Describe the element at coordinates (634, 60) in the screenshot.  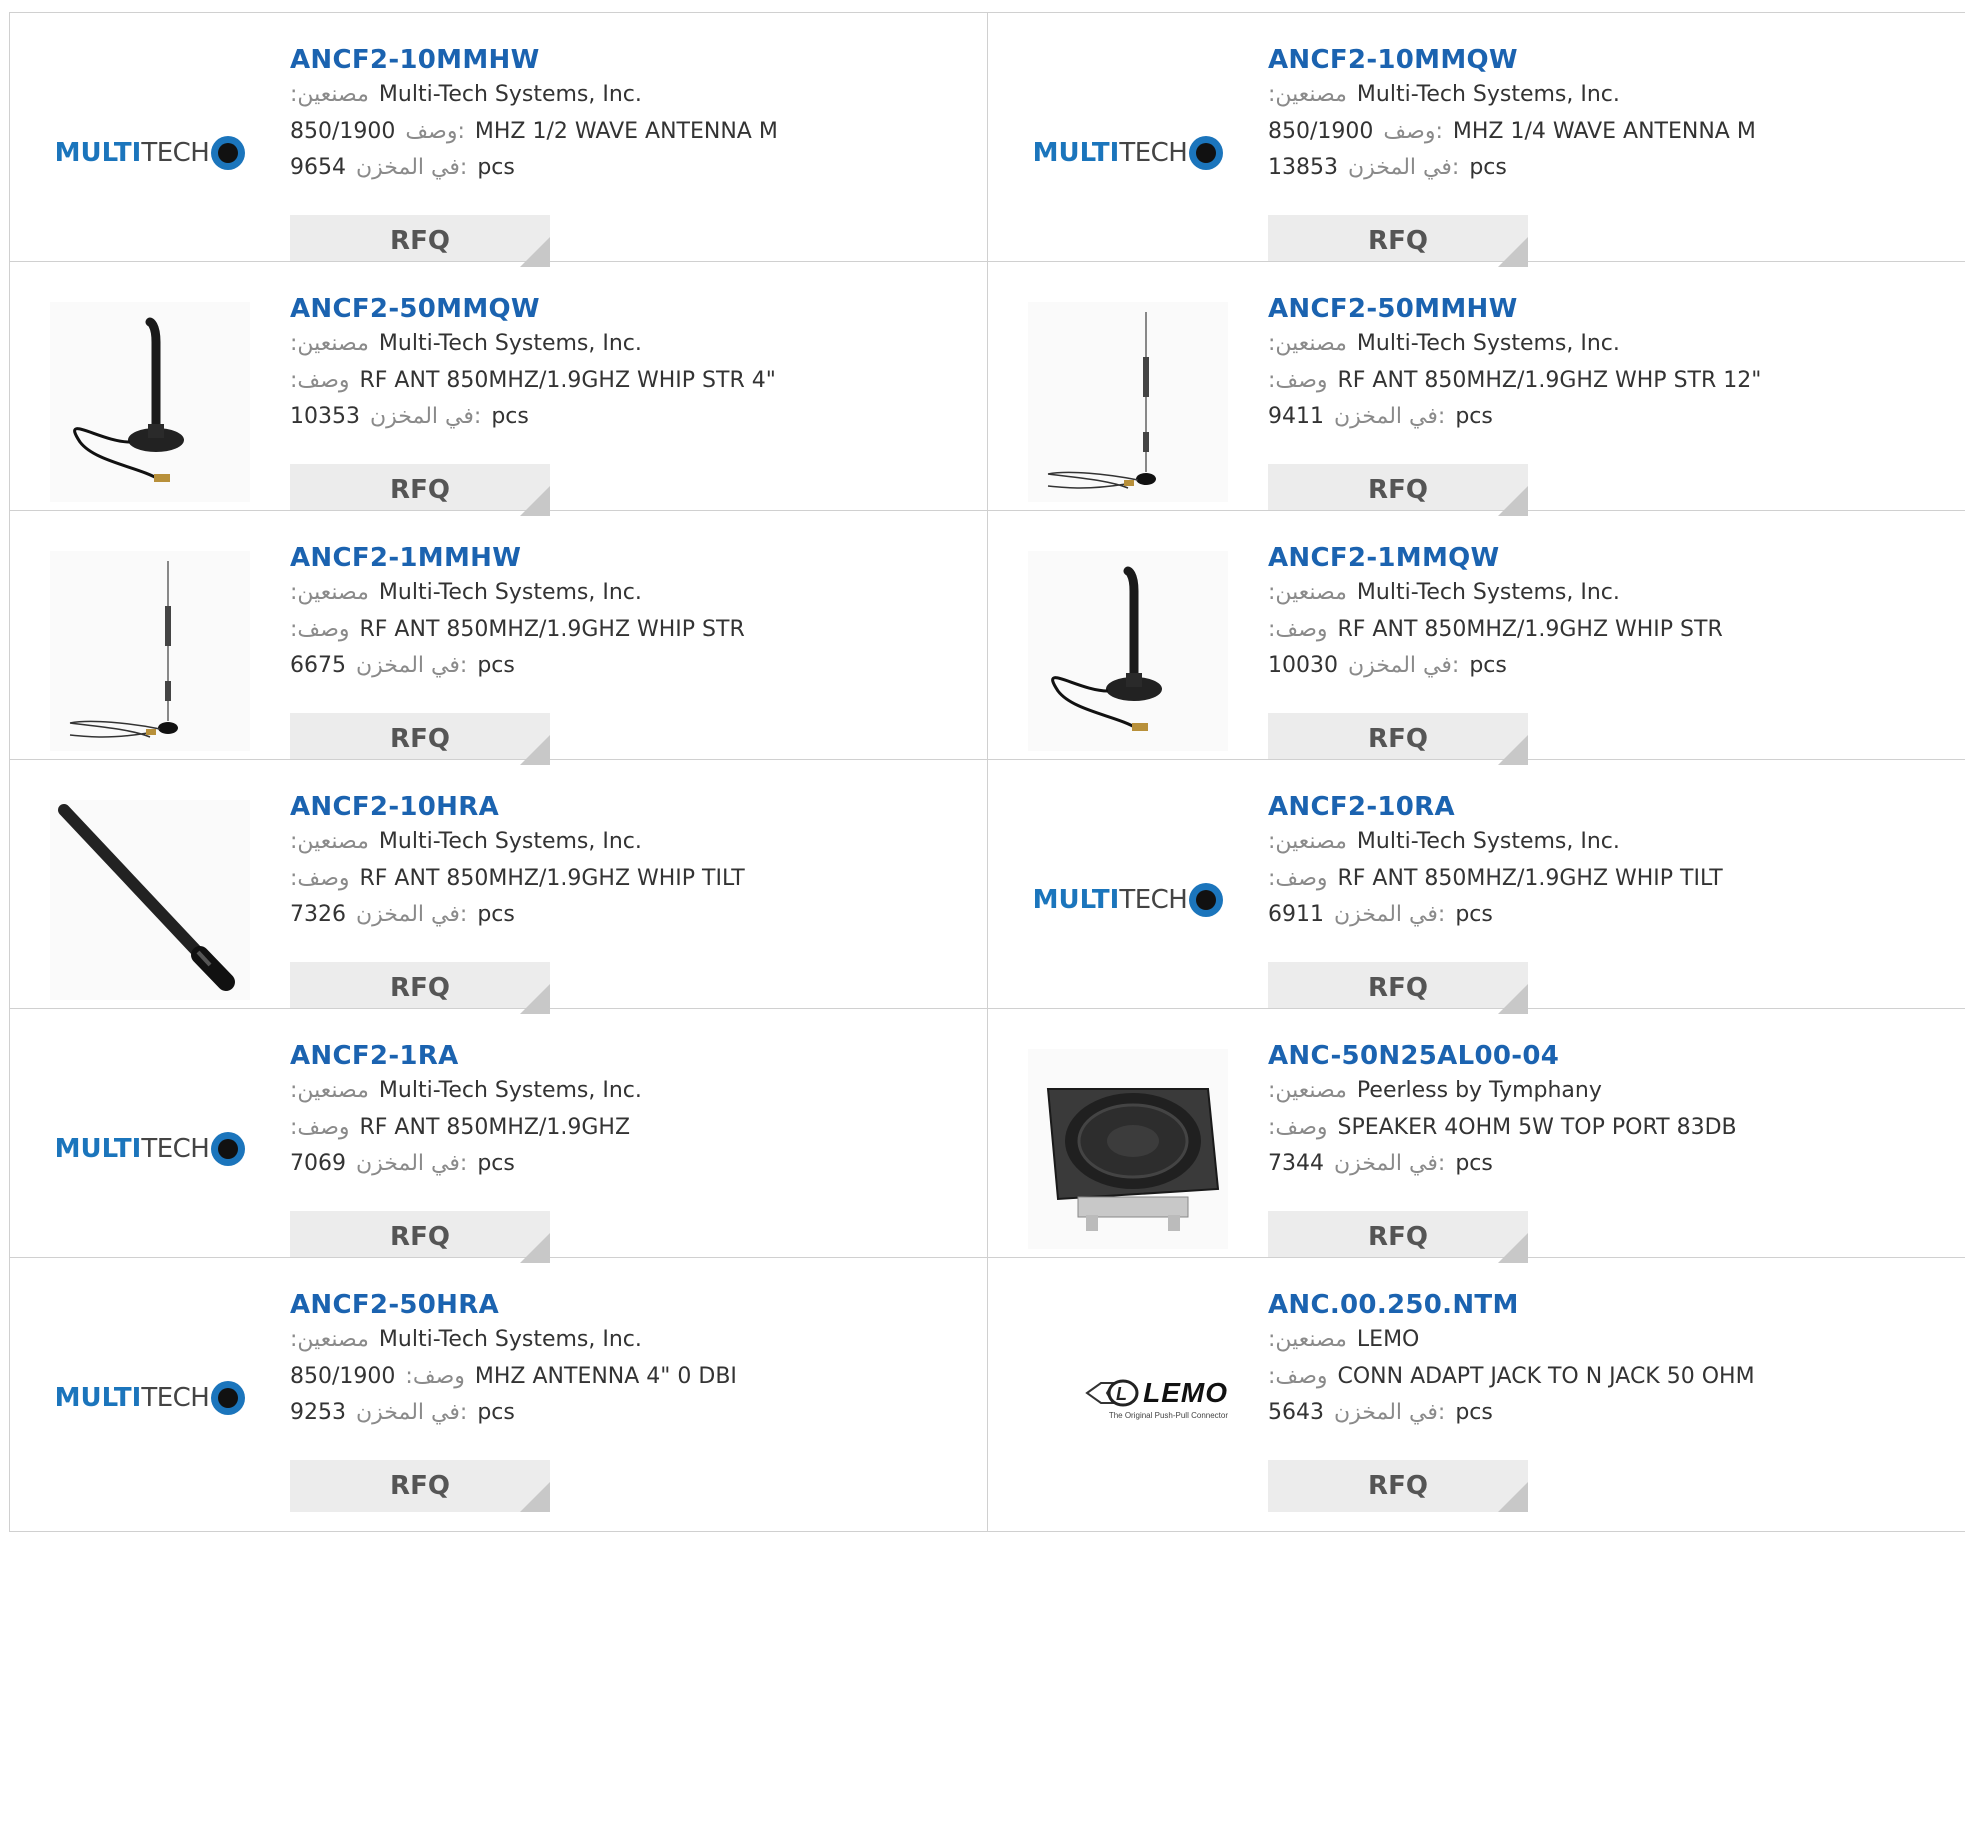
I see `part-number-link: ANCF2-10MMHW` at that location.